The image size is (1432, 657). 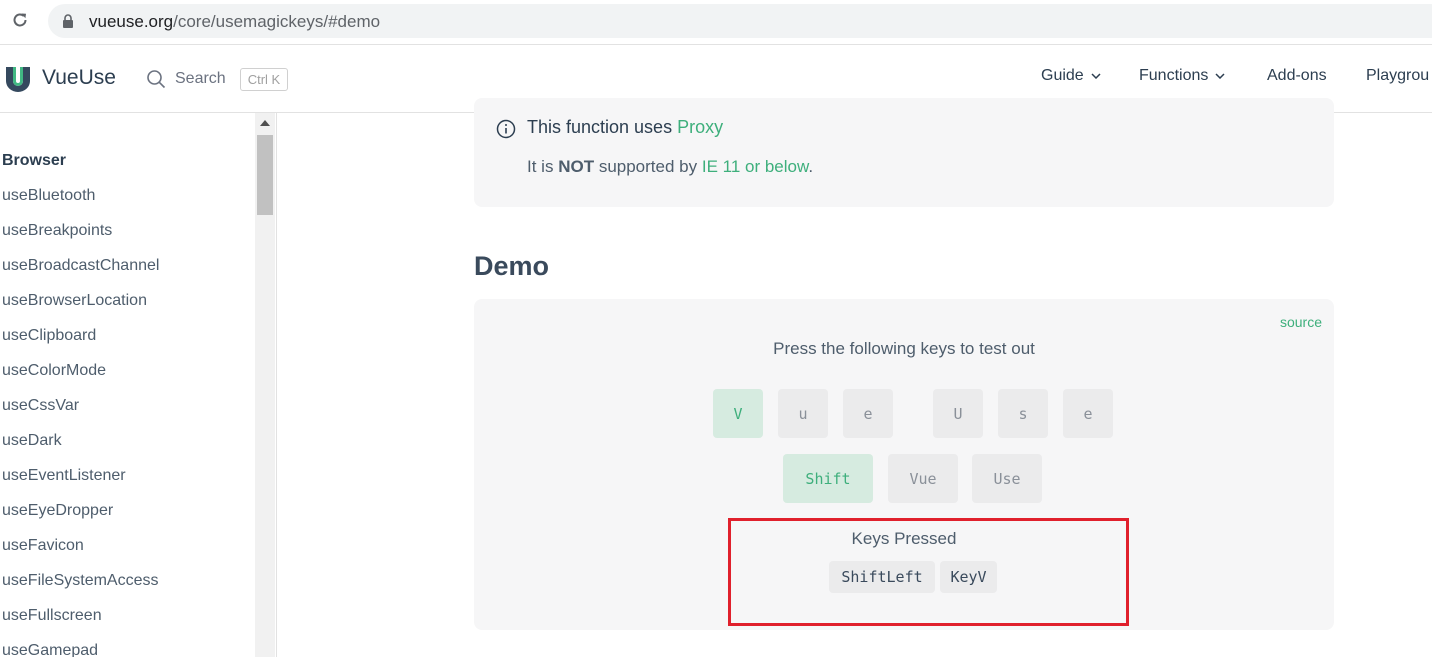 I want to click on key-u-upper: U, so click(x=958, y=413).